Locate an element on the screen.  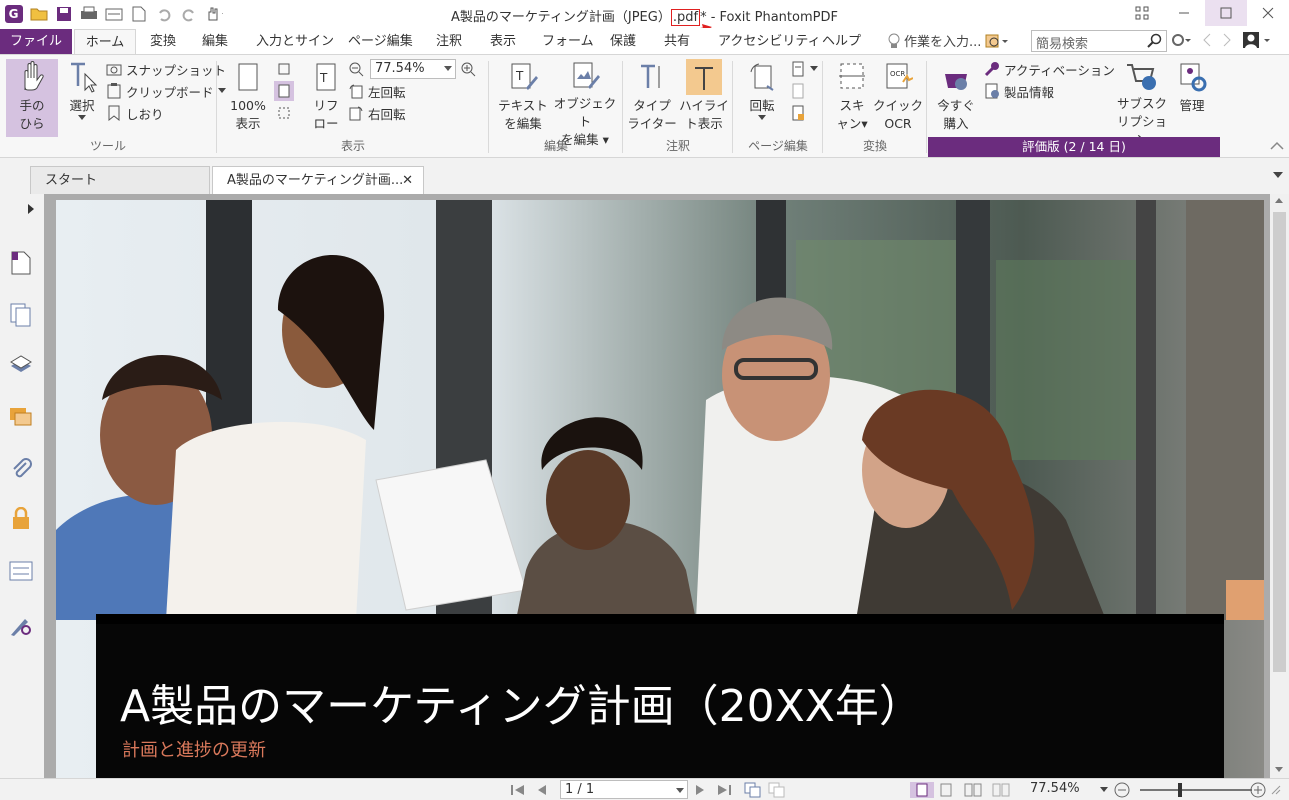
next-page-icon is located at coordinates (700, 790).